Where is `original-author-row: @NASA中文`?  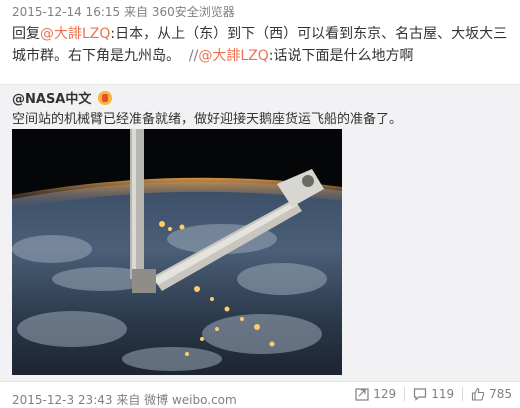 original-author-row: @NASA中文 is located at coordinates (62, 97).